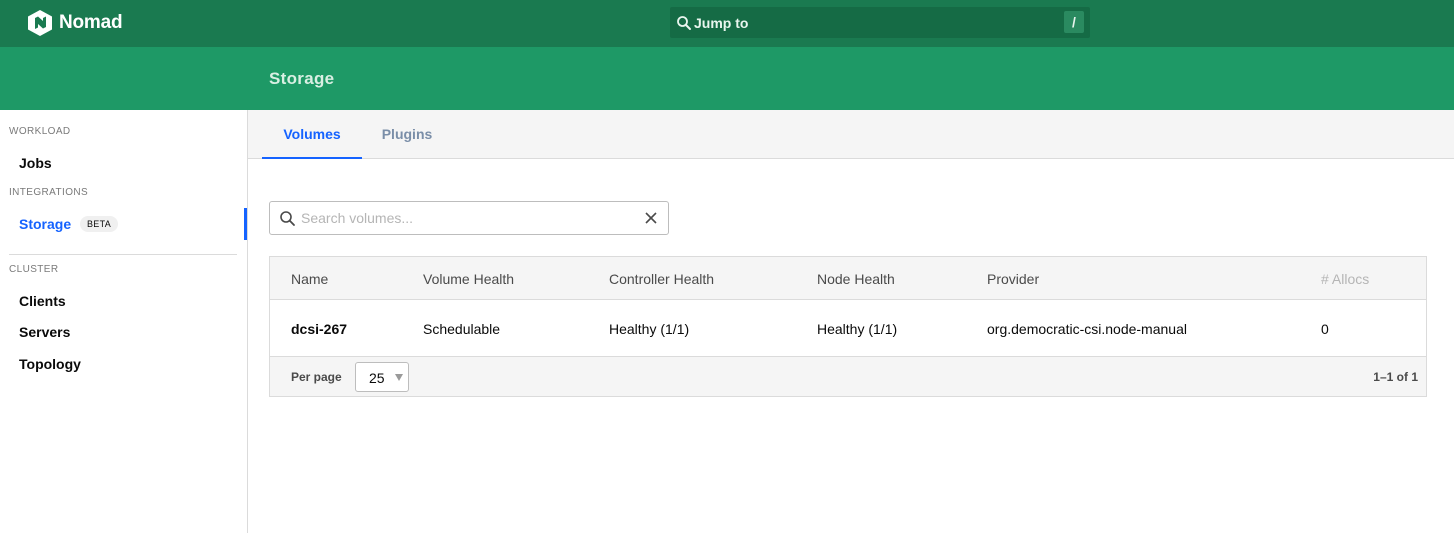  What do you see at coordinates (1325, 329) in the screenshot?
I see `cell-allocs: 0` at bounding box center [1325, 329].